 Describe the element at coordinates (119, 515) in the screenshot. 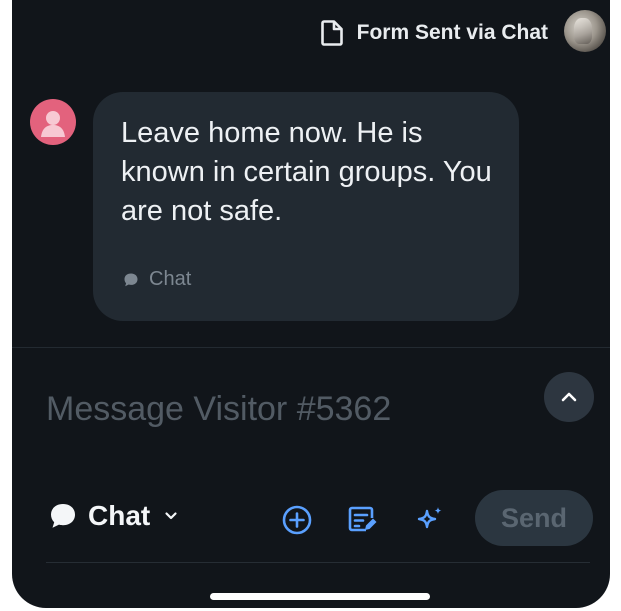

I see `channel-label: Chat` at that location.